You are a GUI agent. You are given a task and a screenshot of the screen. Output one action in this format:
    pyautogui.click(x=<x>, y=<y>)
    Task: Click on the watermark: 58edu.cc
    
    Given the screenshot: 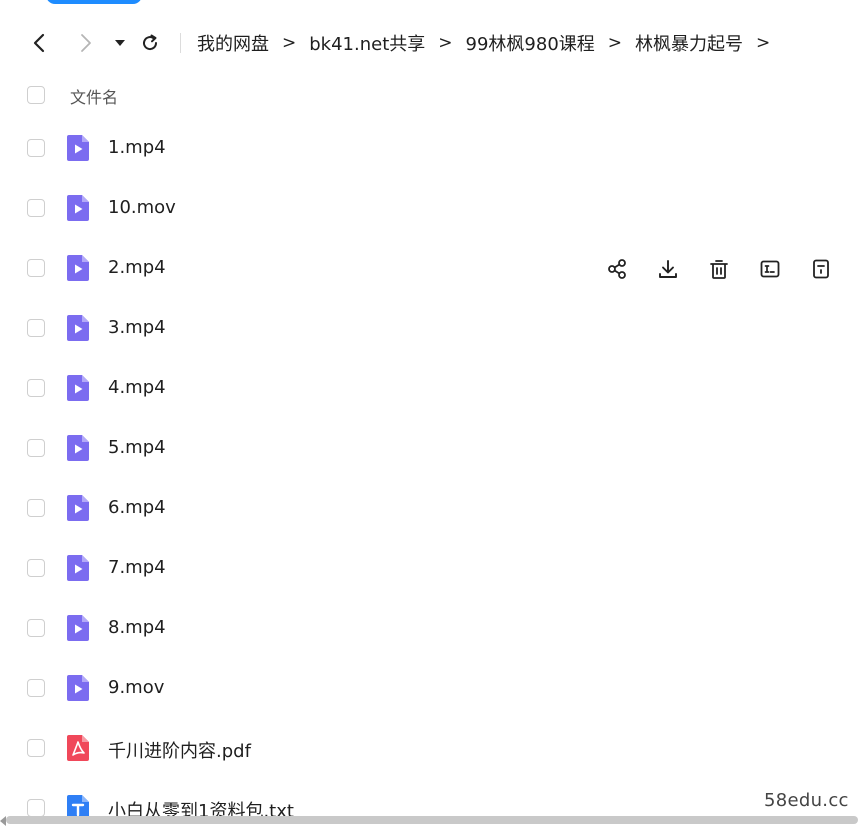 What is the action you would take?
    pyautogui.click(x=806, y=800)
    